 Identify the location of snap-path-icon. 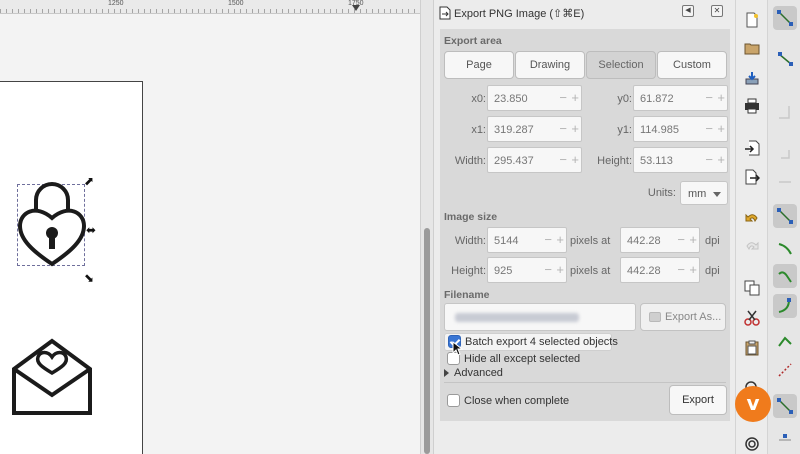
(785, 216).